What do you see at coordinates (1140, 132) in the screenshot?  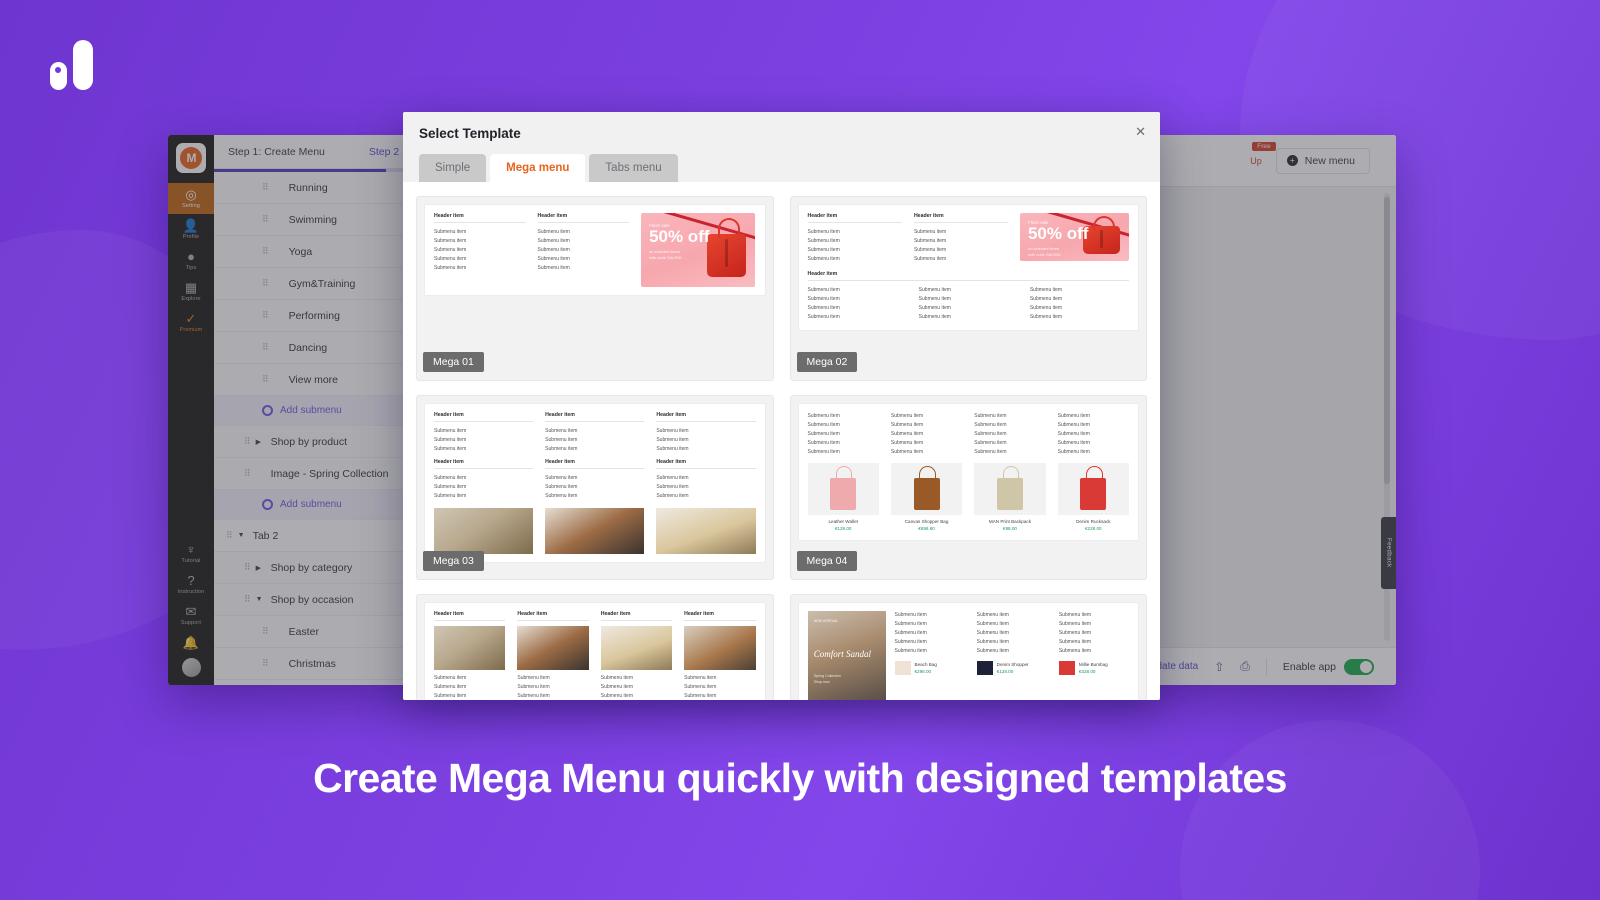 I see `close-icon: ✕` at bounding box center [1140, 132].